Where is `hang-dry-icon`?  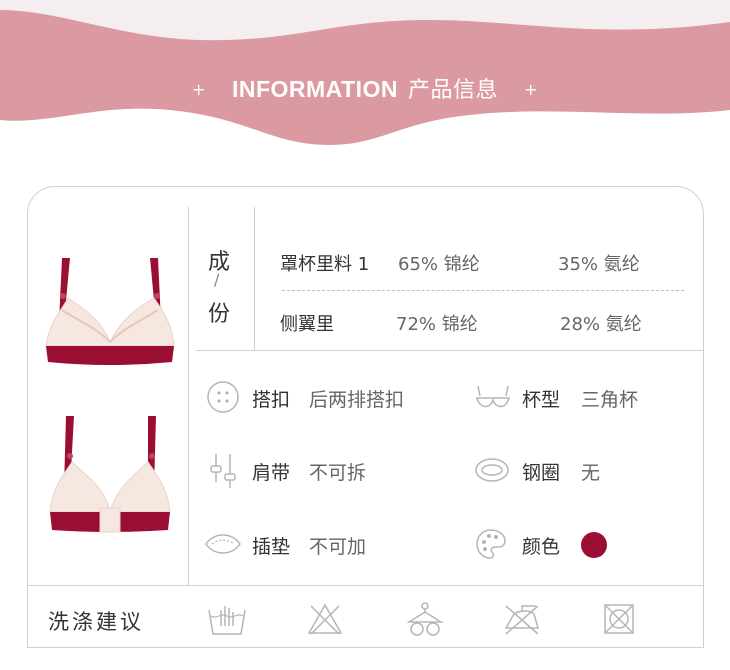
hang-dry-icon is located at coordinates (425, 619).